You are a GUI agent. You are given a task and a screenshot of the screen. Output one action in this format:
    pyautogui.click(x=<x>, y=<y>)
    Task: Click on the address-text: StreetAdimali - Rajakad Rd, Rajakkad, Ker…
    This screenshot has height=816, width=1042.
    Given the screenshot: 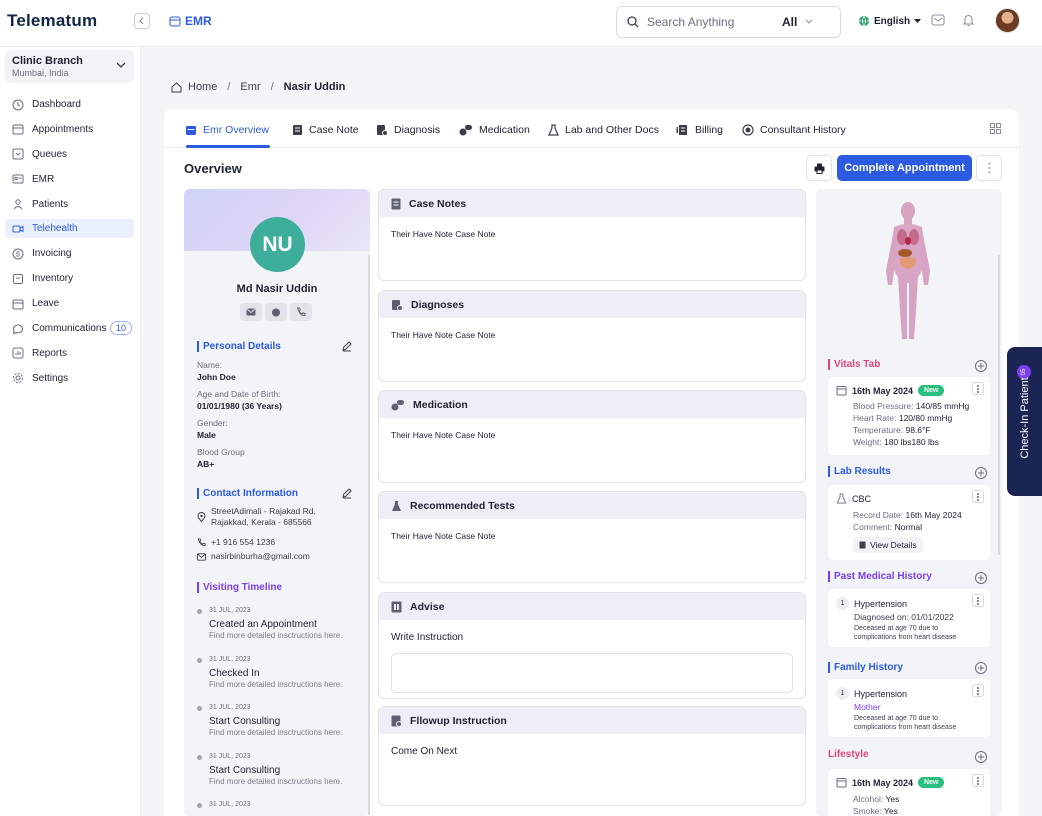 What is the action you would take?
    pyautogui.click(x=263, y=517)
    